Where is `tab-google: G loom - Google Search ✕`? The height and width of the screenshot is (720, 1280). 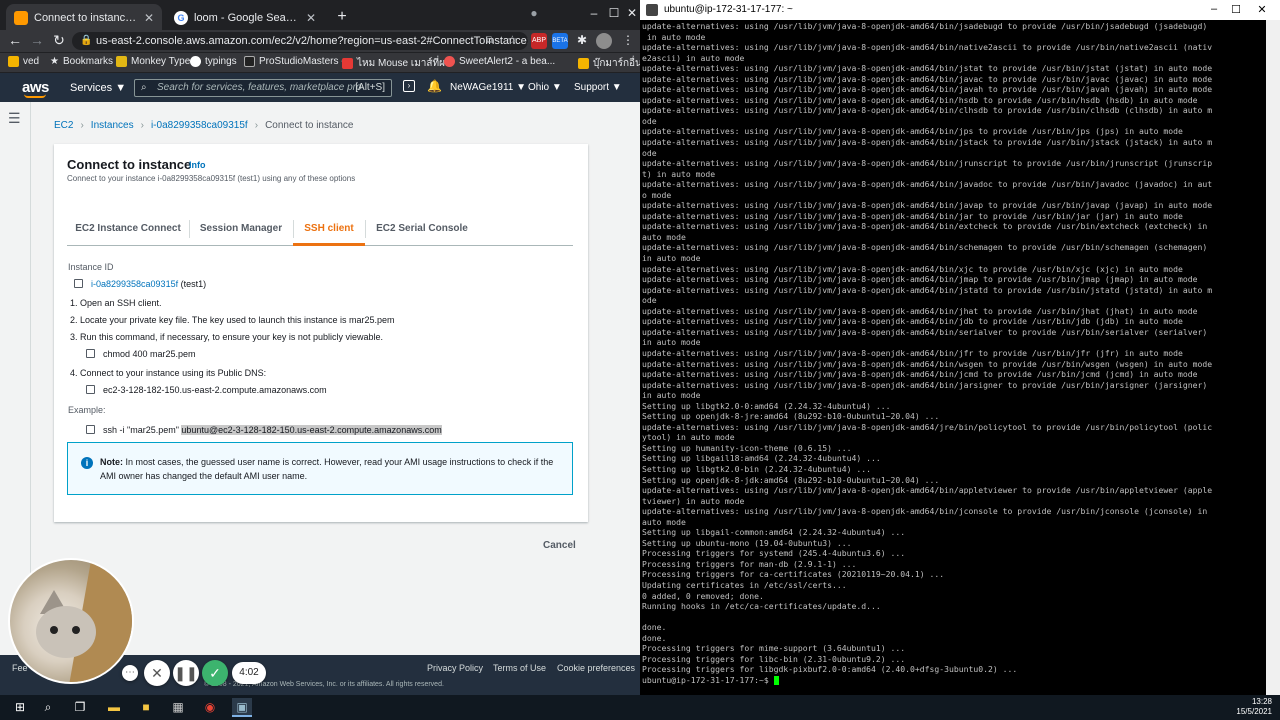 tab-google: G loom - Google Search ✕ is located at coordinates (245, 18).